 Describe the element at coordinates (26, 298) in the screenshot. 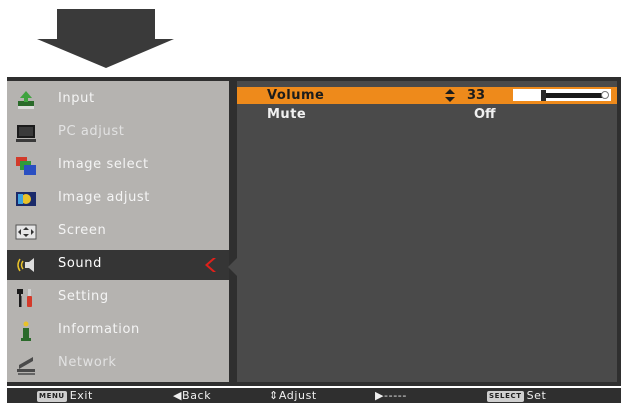

I see `setting-icon` at that location.